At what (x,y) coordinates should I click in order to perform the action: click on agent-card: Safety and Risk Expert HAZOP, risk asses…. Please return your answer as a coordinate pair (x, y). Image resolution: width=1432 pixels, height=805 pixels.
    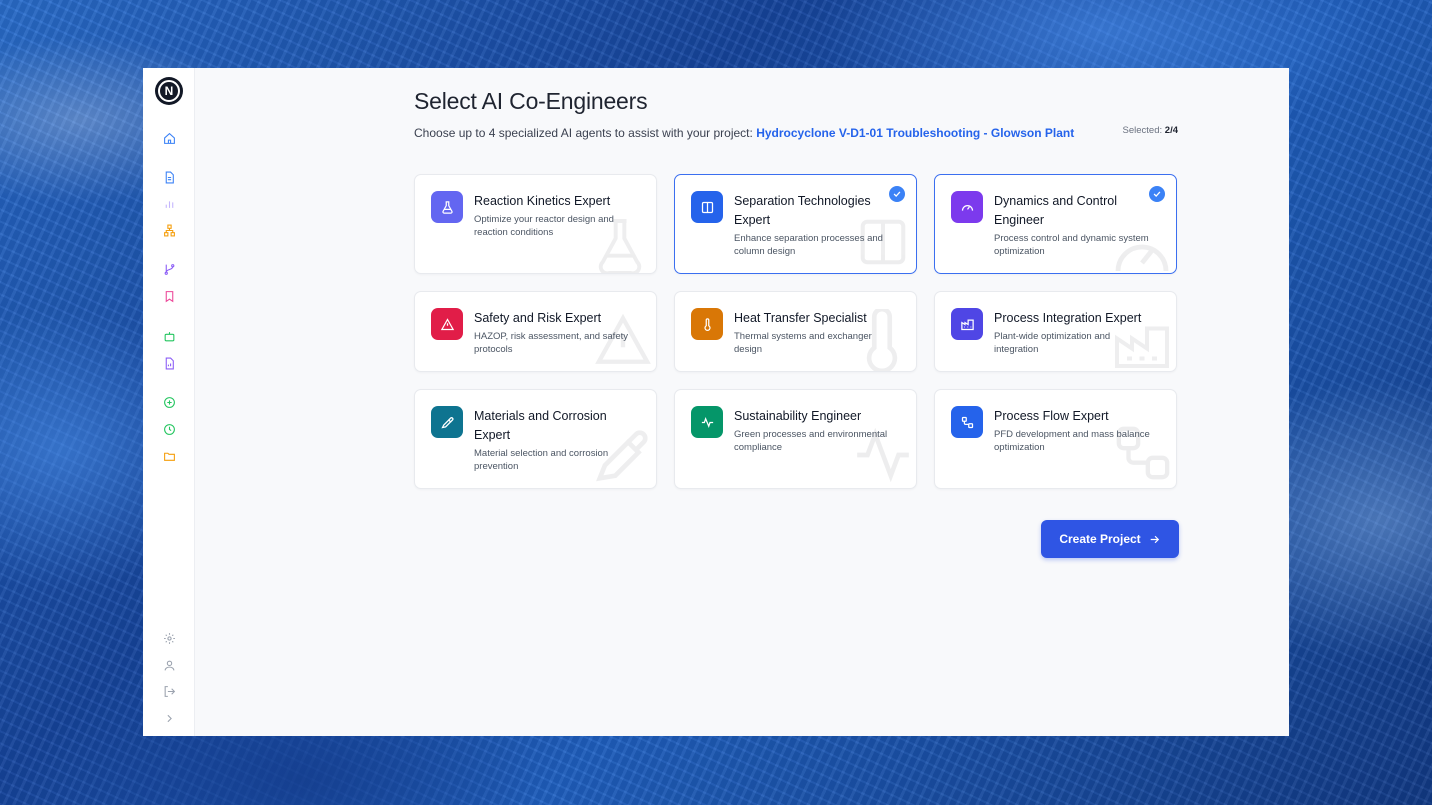
    Looking at the image, I should click on (535, 331).